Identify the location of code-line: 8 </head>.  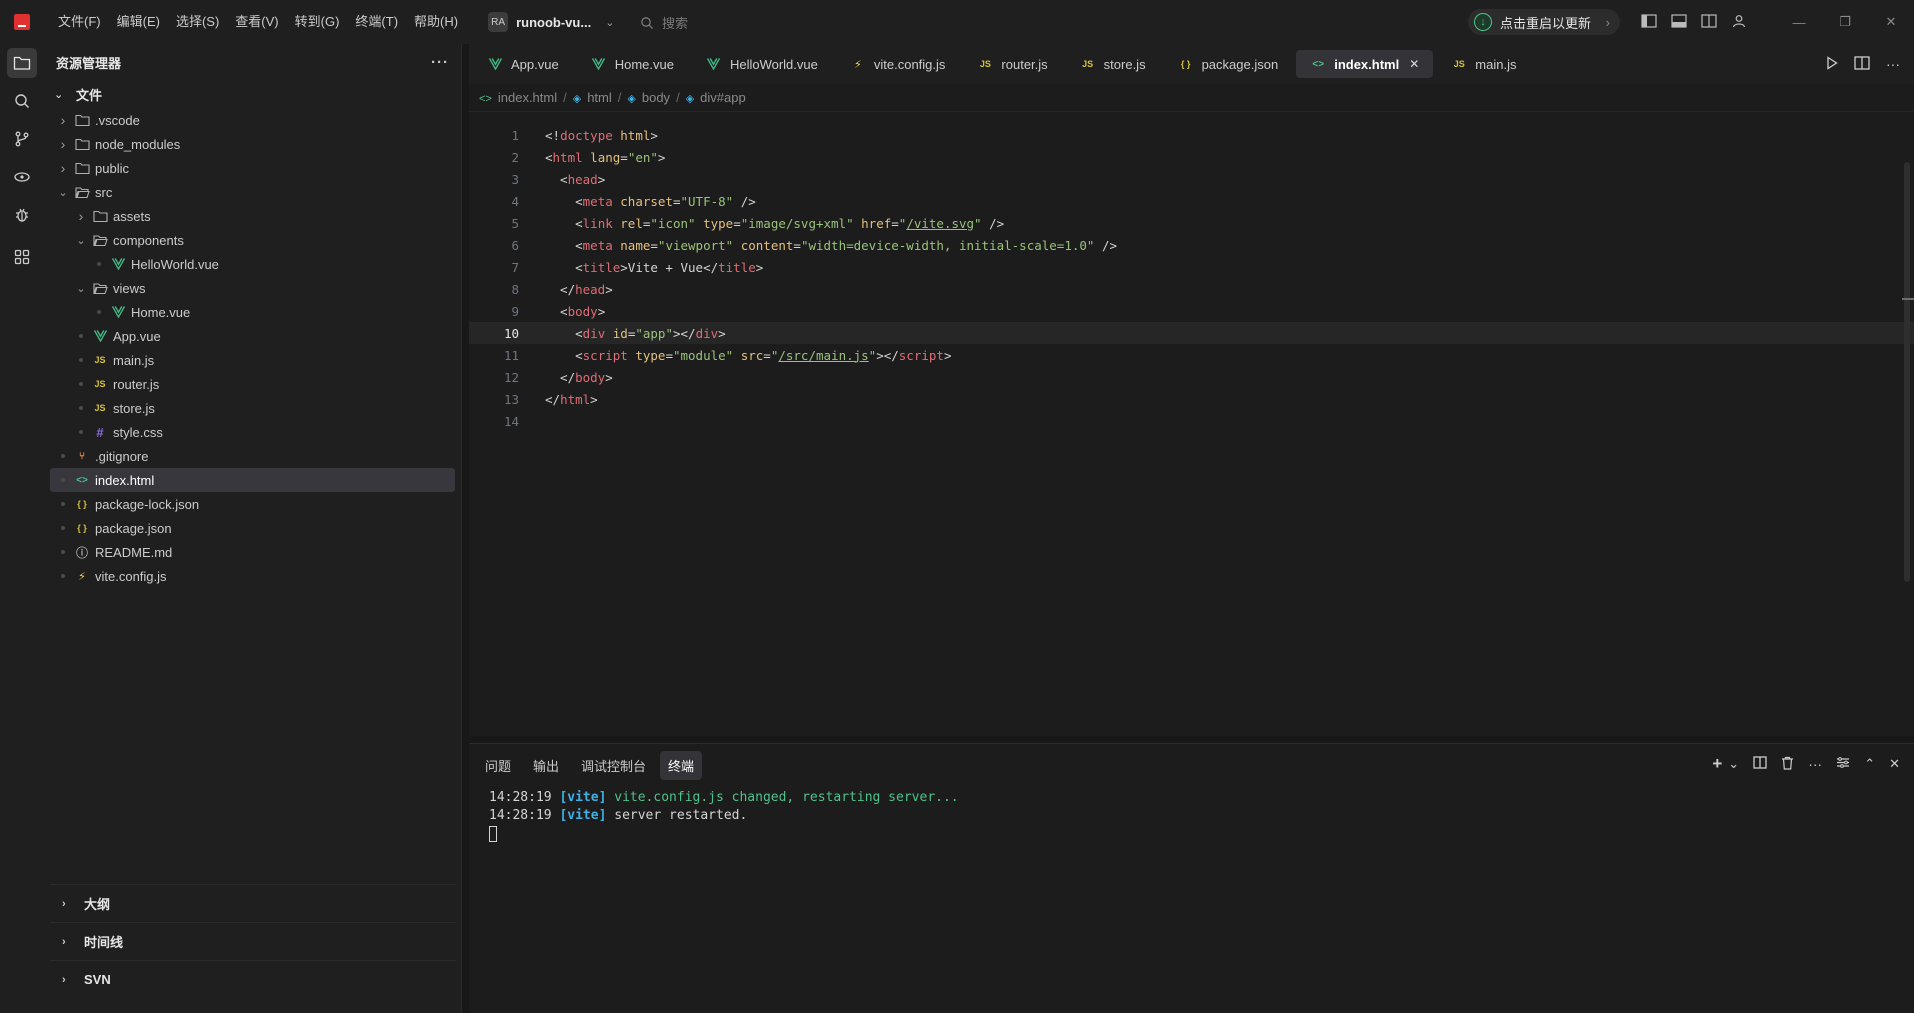
(1191, 289).